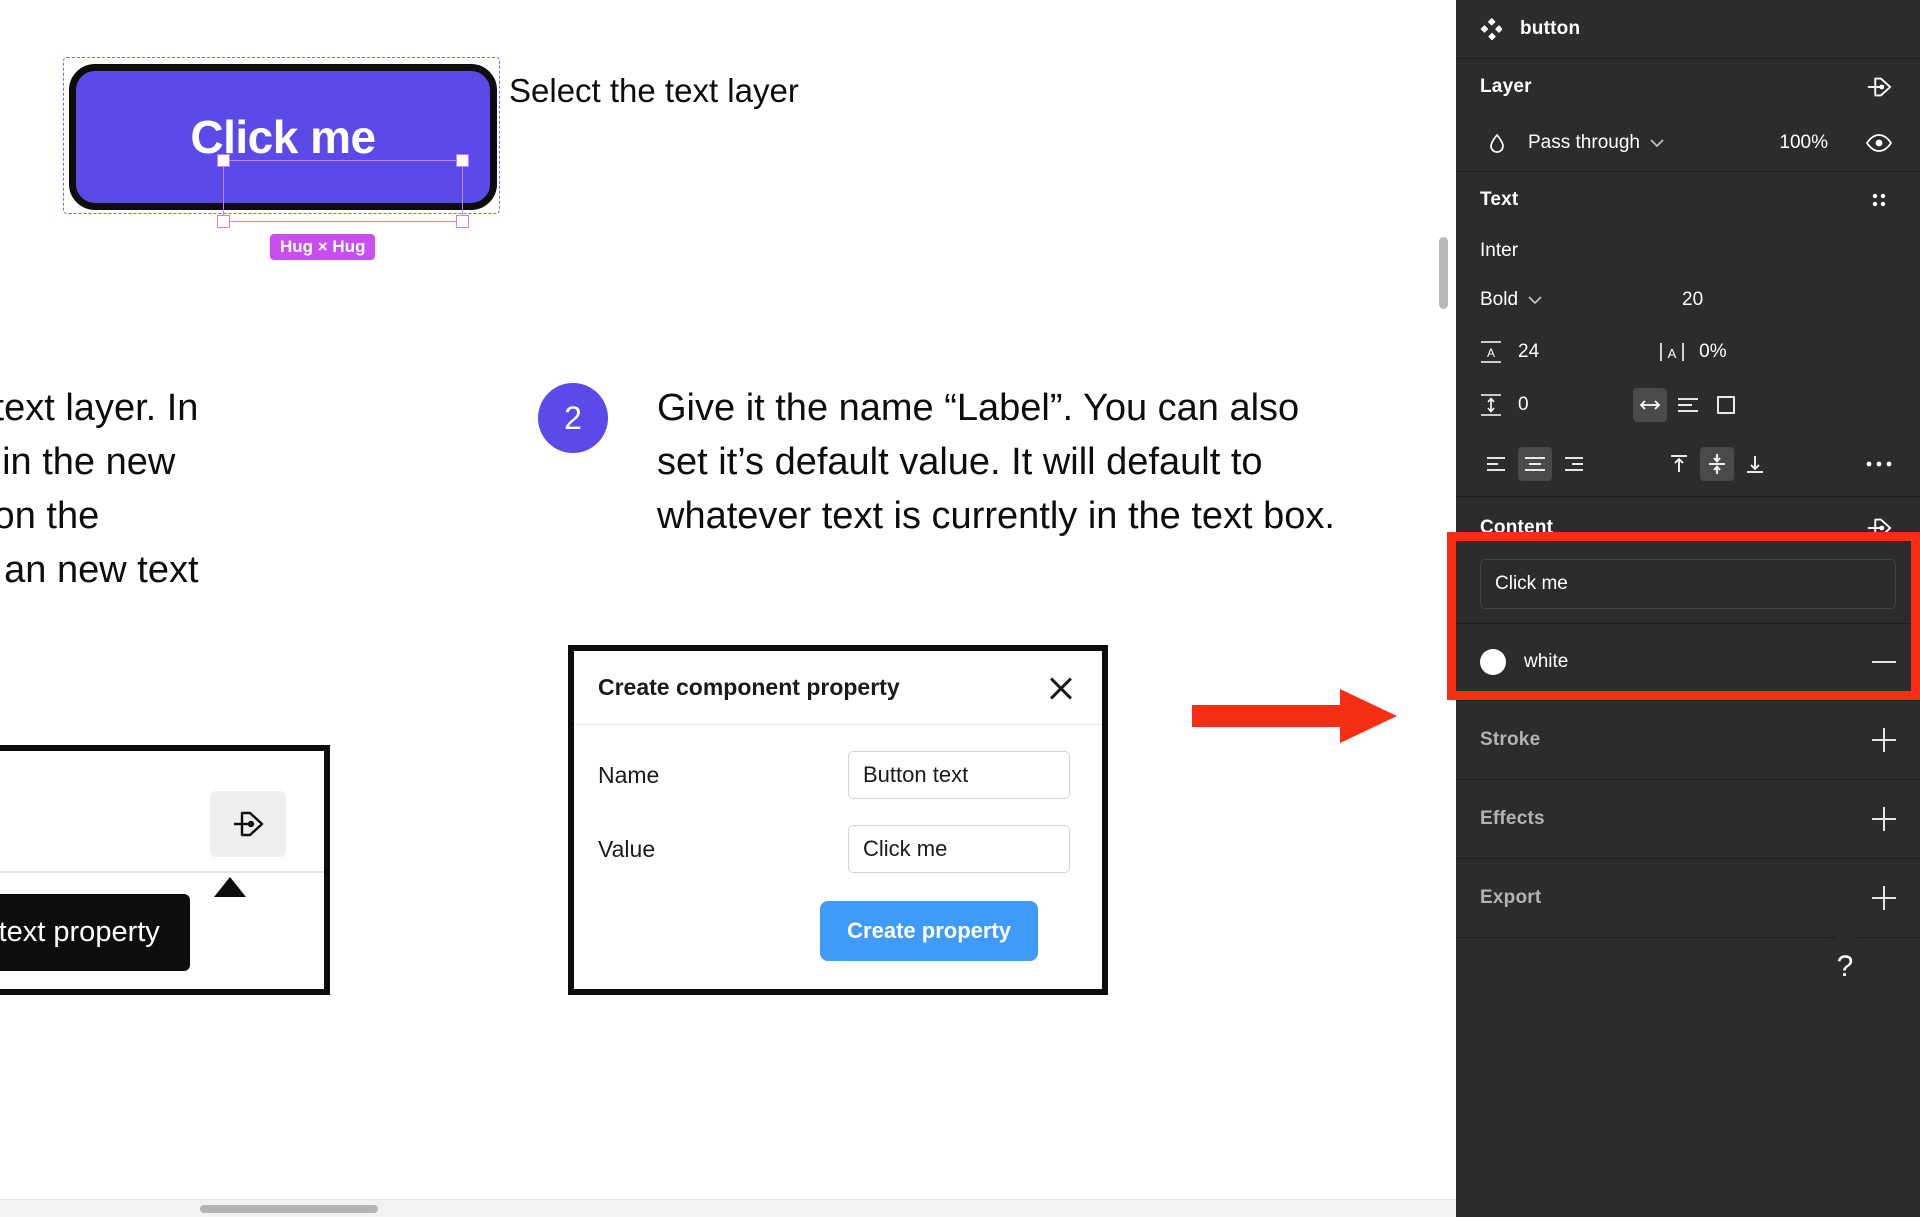 Image resolution: width=1920 pixels, height=1217 pixels. I want to click on eye-icon, so click(1879, 143).